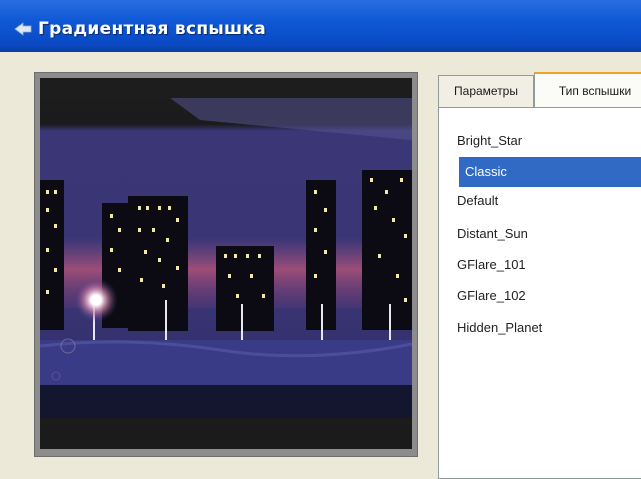 The image size is (641, 479). Describe the element at coordinates (23, 29) in the screenshot. I see `window-app-icon` at that location.